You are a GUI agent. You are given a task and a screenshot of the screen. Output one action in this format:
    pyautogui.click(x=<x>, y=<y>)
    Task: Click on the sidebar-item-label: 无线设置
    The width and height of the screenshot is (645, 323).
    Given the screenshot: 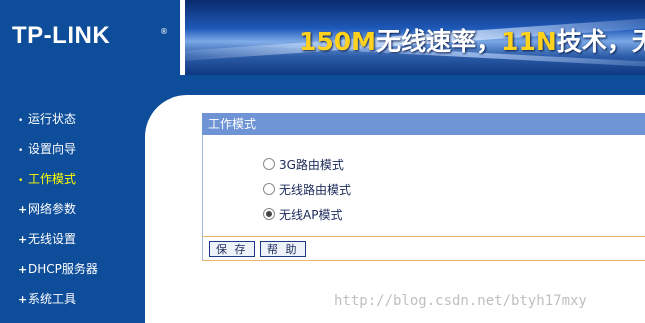 What is the action you would take?
    pyautogui.click(x=52, y=239)
    